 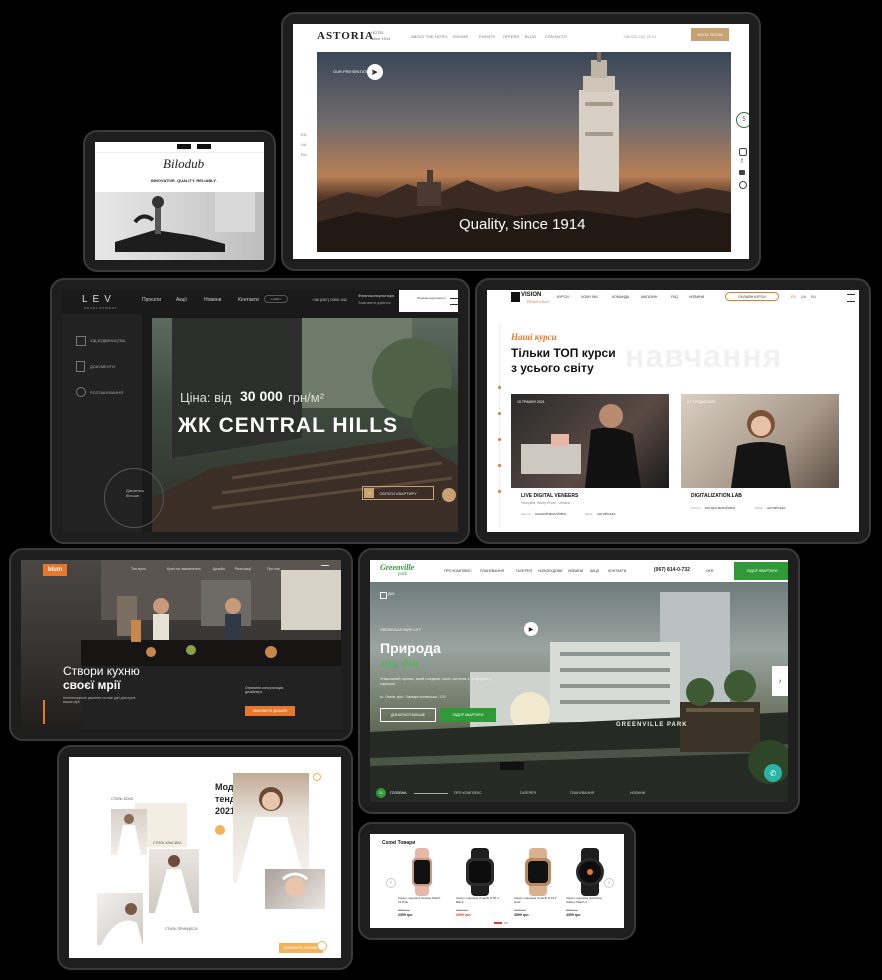 I want to click on greenville-cta-top: ПІДБІР КВАРТИРИ, so click(x=761, y=571).